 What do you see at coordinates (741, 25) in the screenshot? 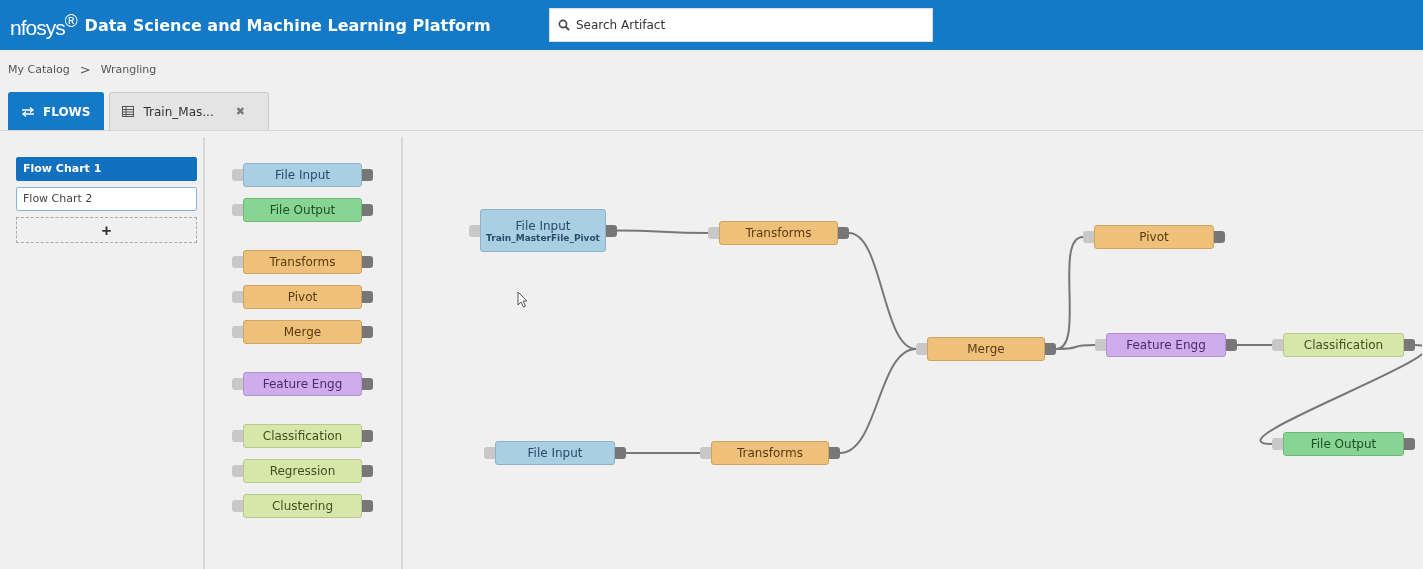
I see `search-field: Search Artifact` at bounding box center [741, 25].